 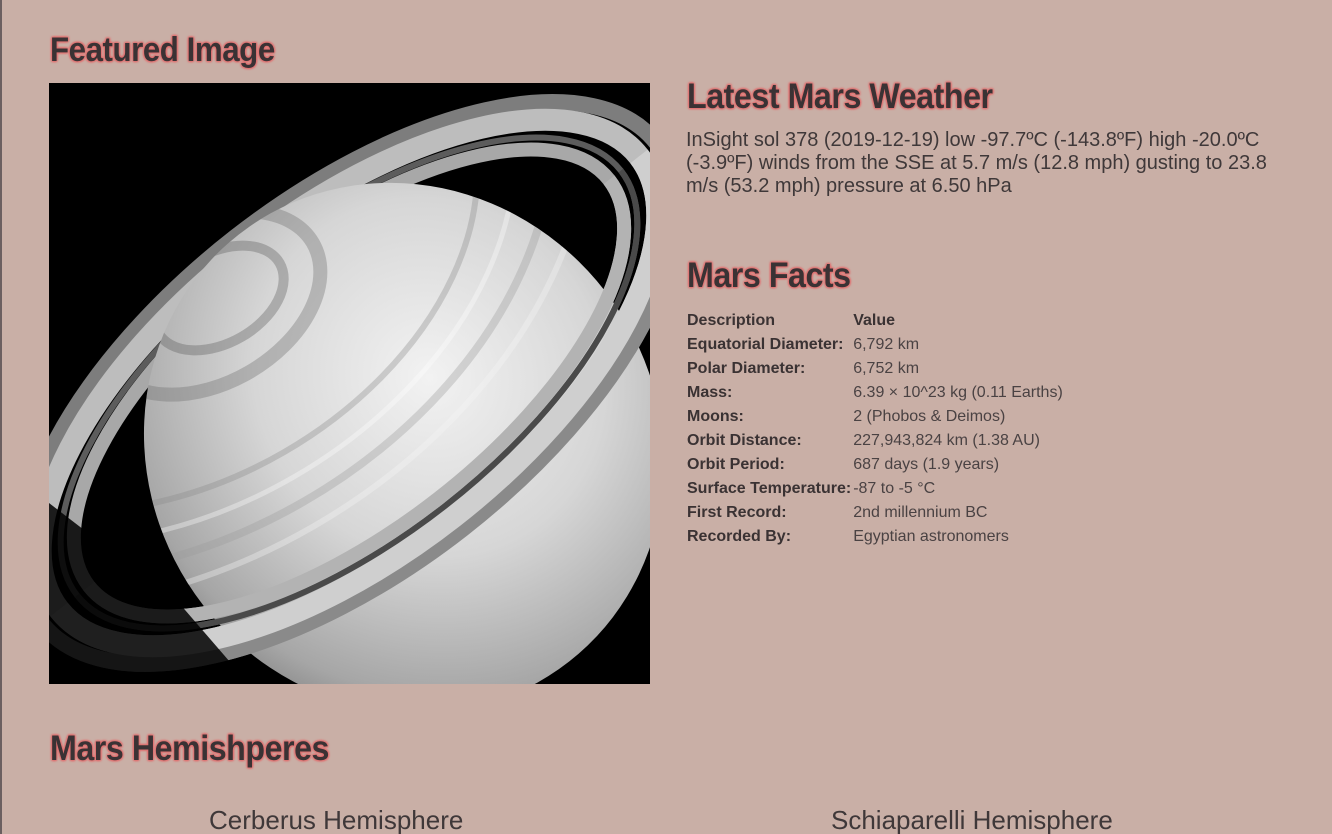 What do you see at coordinates (931, 536) in the screenshot?
I see `fact-value: Egyptian astronomers` at bounding box center [931, 536].